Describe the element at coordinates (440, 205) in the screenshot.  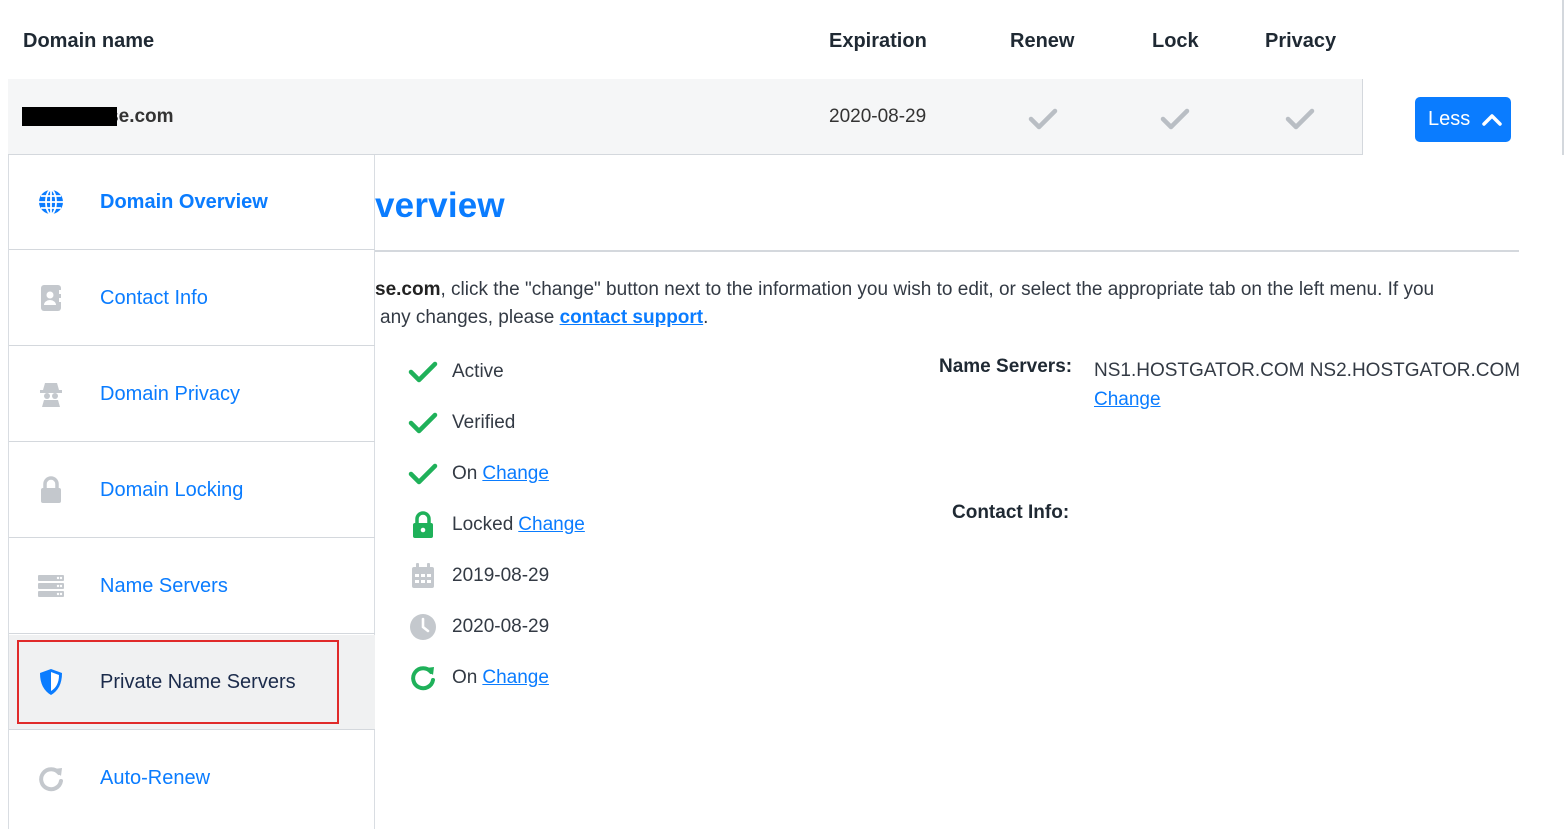
I see `page-title: verview` at that location.